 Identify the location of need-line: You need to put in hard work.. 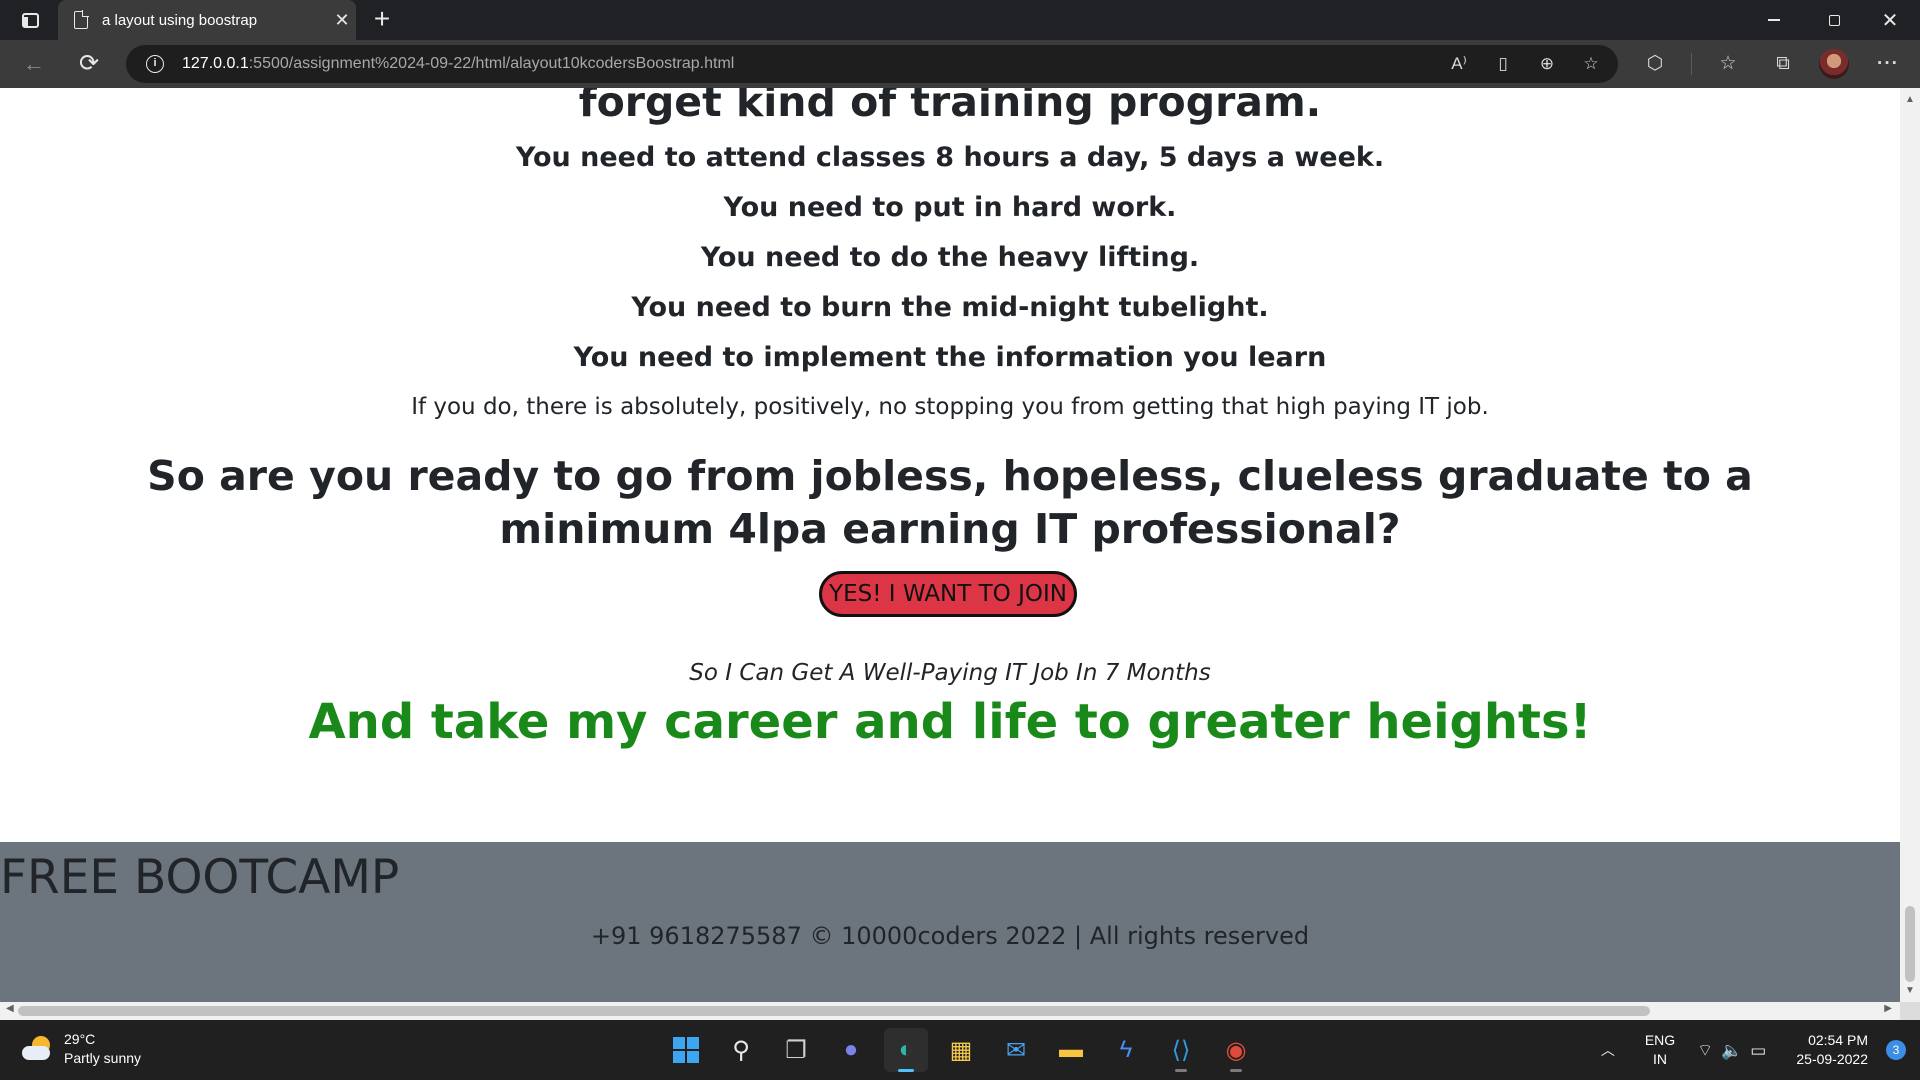
(950, 207).